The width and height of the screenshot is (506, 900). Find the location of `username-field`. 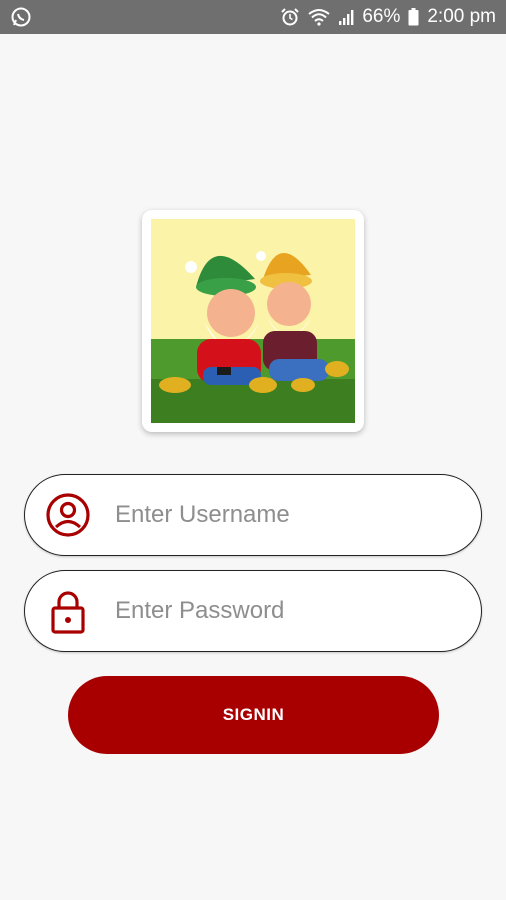

username-field is located at coordinates (253, 515).